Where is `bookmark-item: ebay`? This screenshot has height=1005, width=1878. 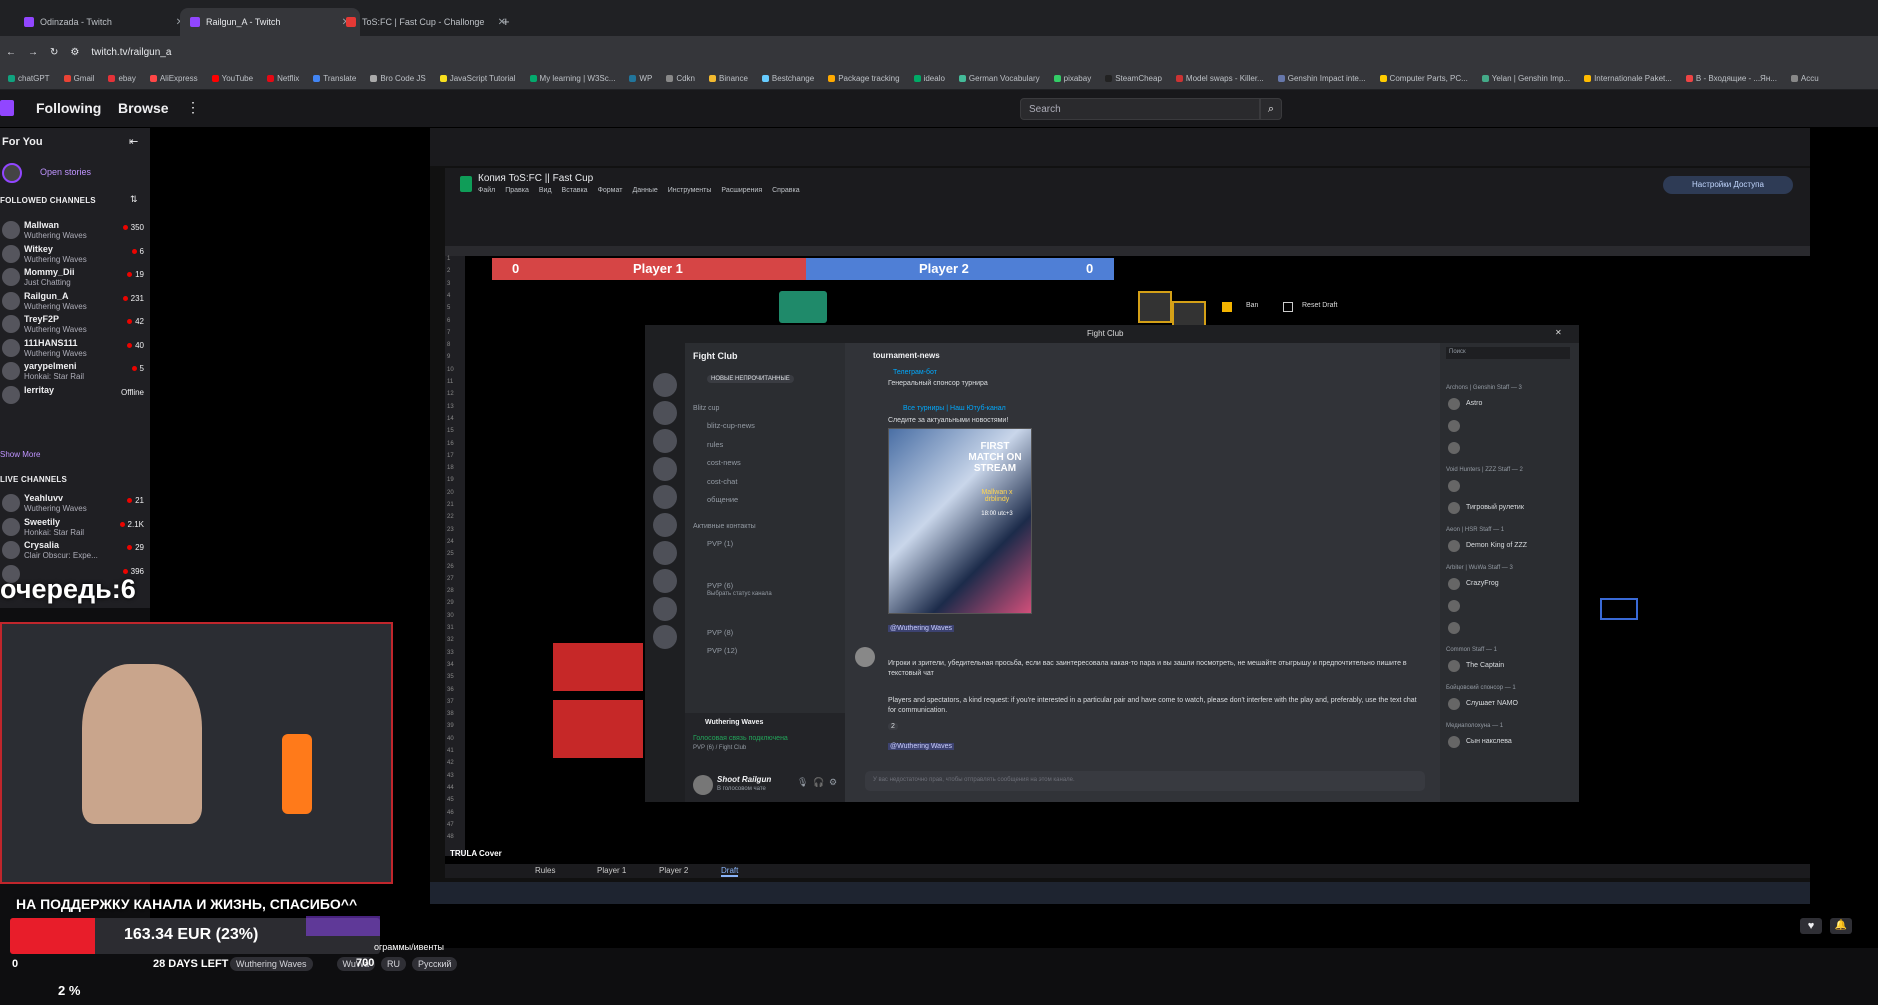 bookmark-item: ebay is located at coordinates (122, 78).